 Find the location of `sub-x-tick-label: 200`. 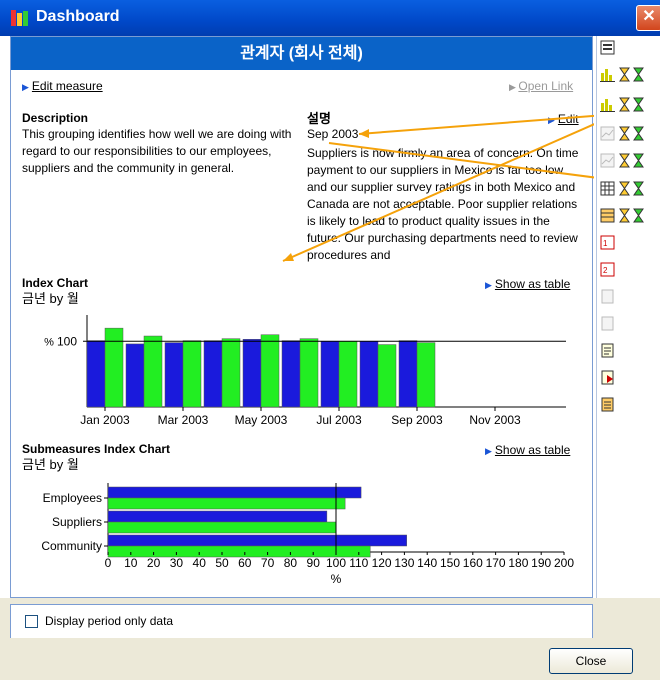

sub-x-tick-label: 200 is located at coordinates (564, 563).